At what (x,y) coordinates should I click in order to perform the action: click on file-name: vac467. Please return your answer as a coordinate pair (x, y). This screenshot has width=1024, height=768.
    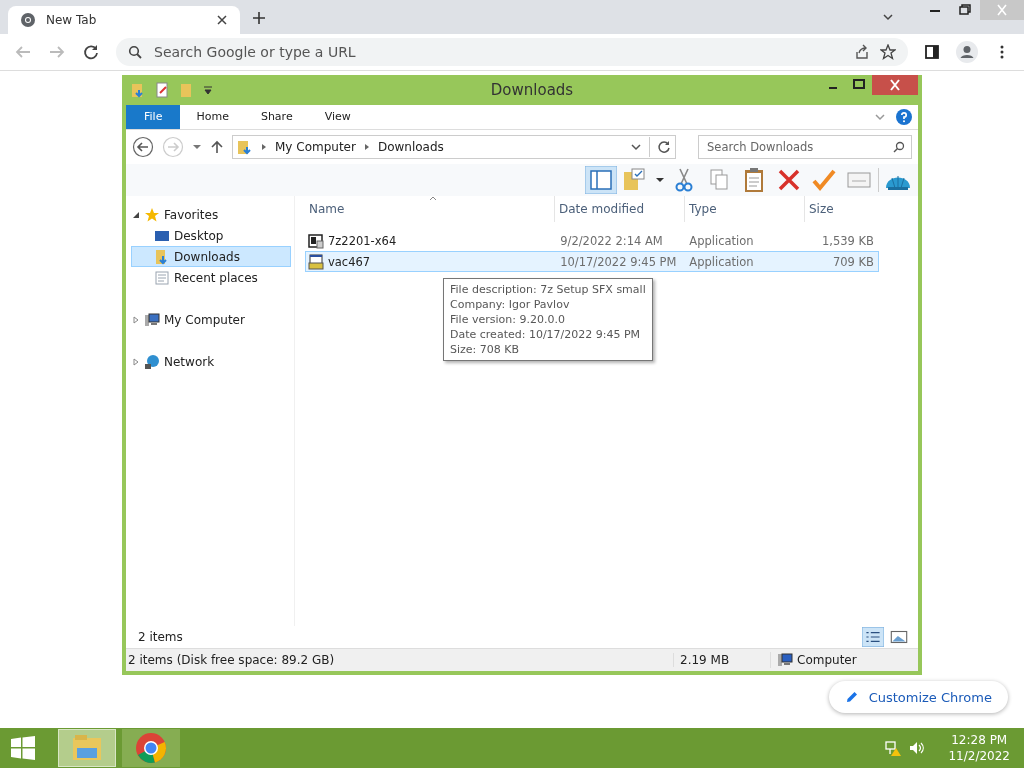
    Looking at the image, I should click on (349, 261).